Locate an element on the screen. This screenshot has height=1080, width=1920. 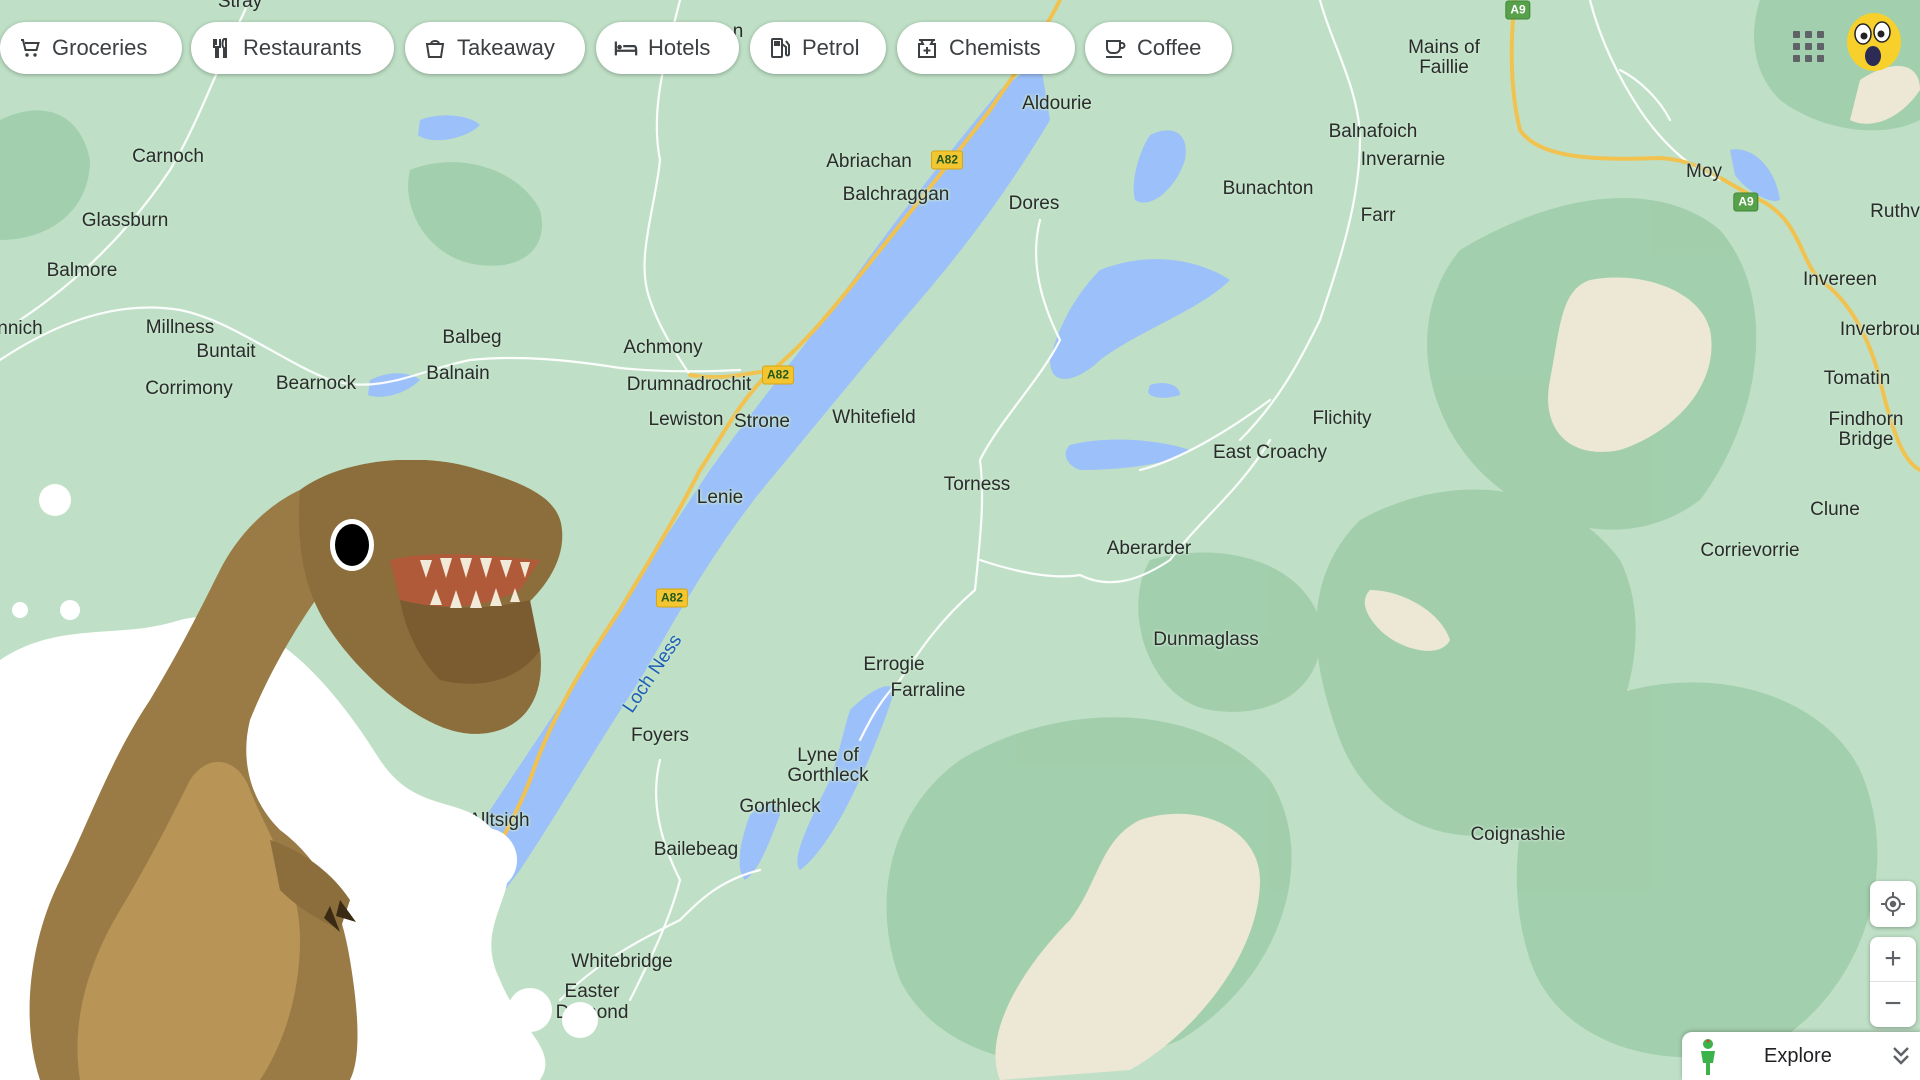
place-label: Balmore is located at coordinates (82, 271).